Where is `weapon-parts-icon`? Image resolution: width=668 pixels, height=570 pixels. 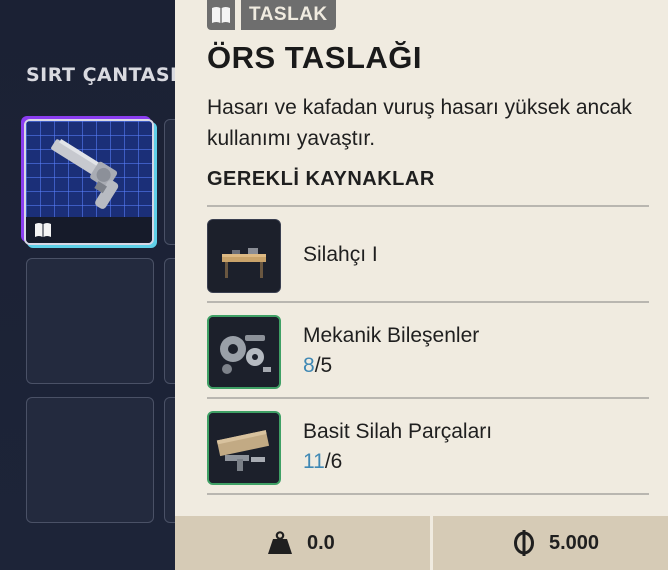 weapon-parts-icon is located at coordinates (244, 448).